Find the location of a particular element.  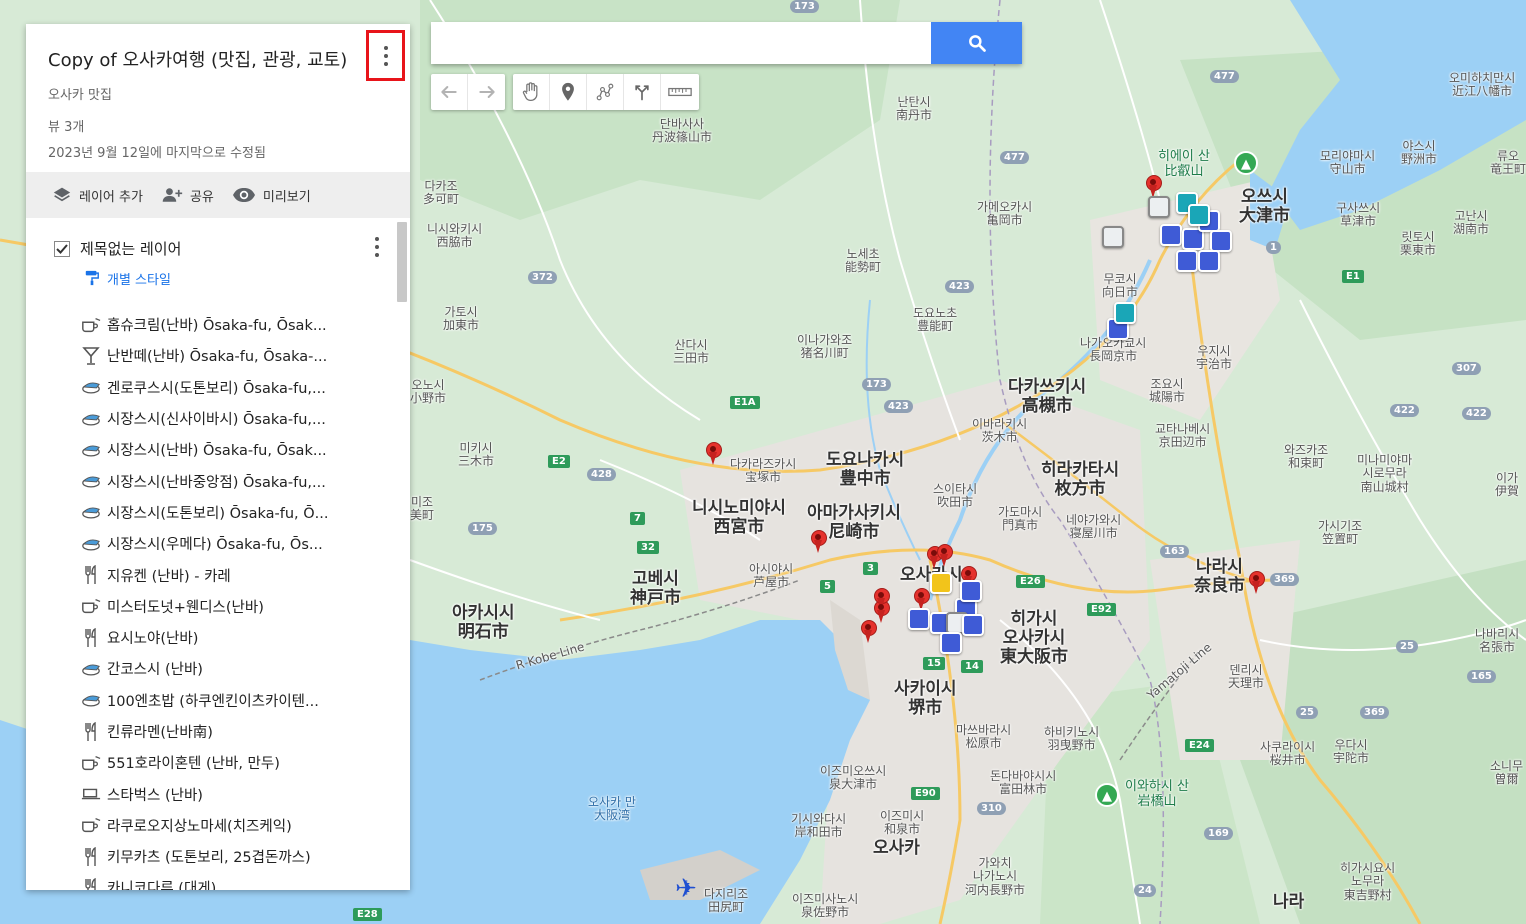

map-options-menu-button is located at coordinates (385, 55).